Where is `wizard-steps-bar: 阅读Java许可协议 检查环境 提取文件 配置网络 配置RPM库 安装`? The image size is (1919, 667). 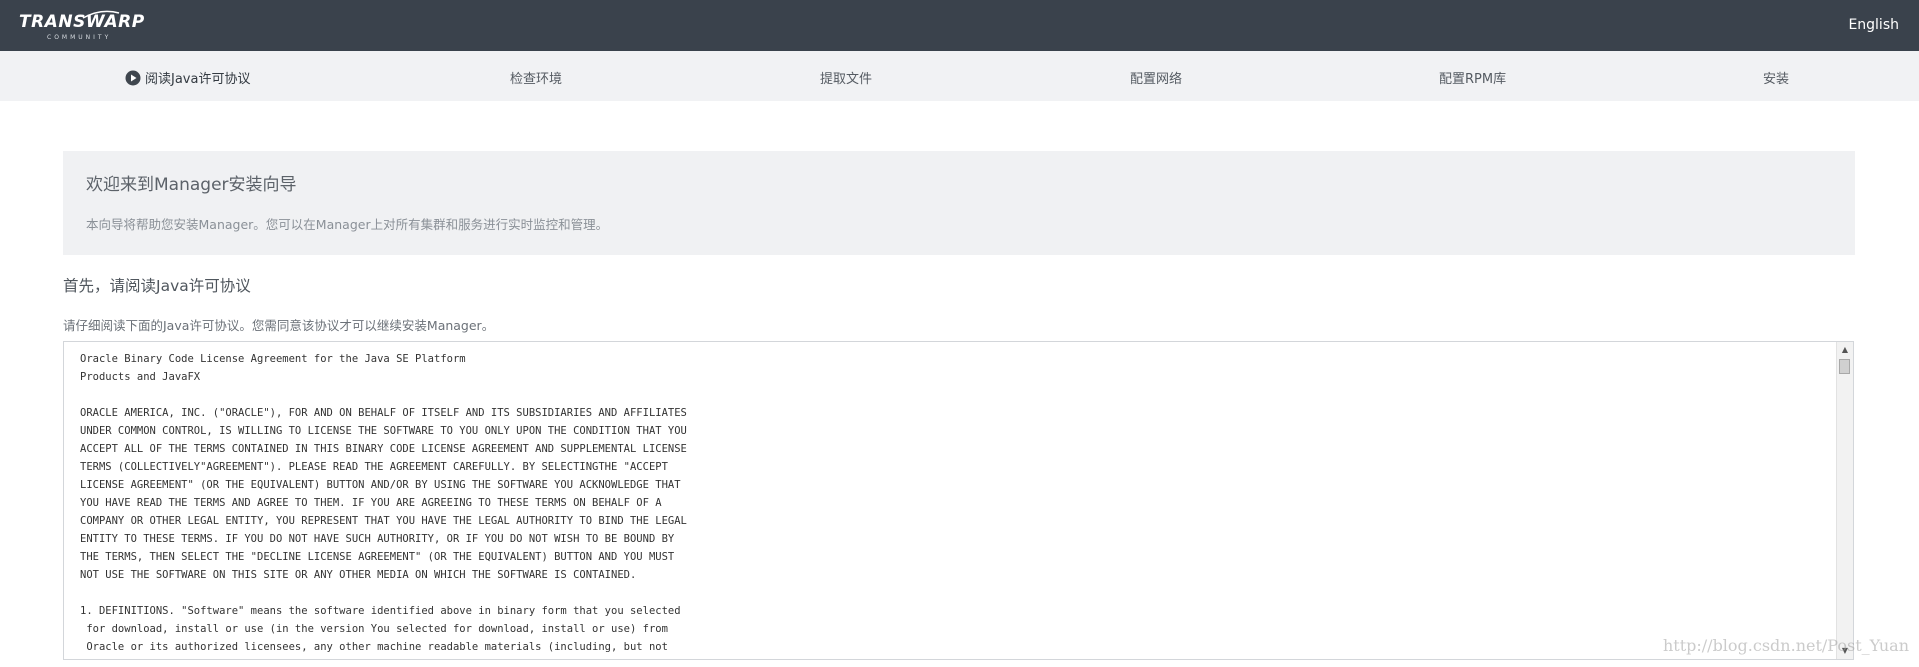 wizard-steps-bar: 阅读Java许可协议 检查环境 提取文件 配置网络 配置RPM库 安装 is located at coordinates (959, 76).